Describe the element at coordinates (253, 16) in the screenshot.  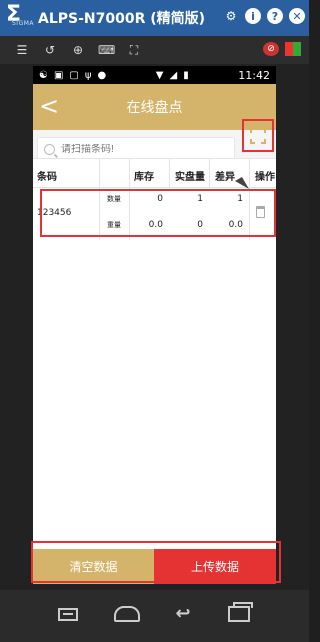
I see `info-icon: i` at that location.